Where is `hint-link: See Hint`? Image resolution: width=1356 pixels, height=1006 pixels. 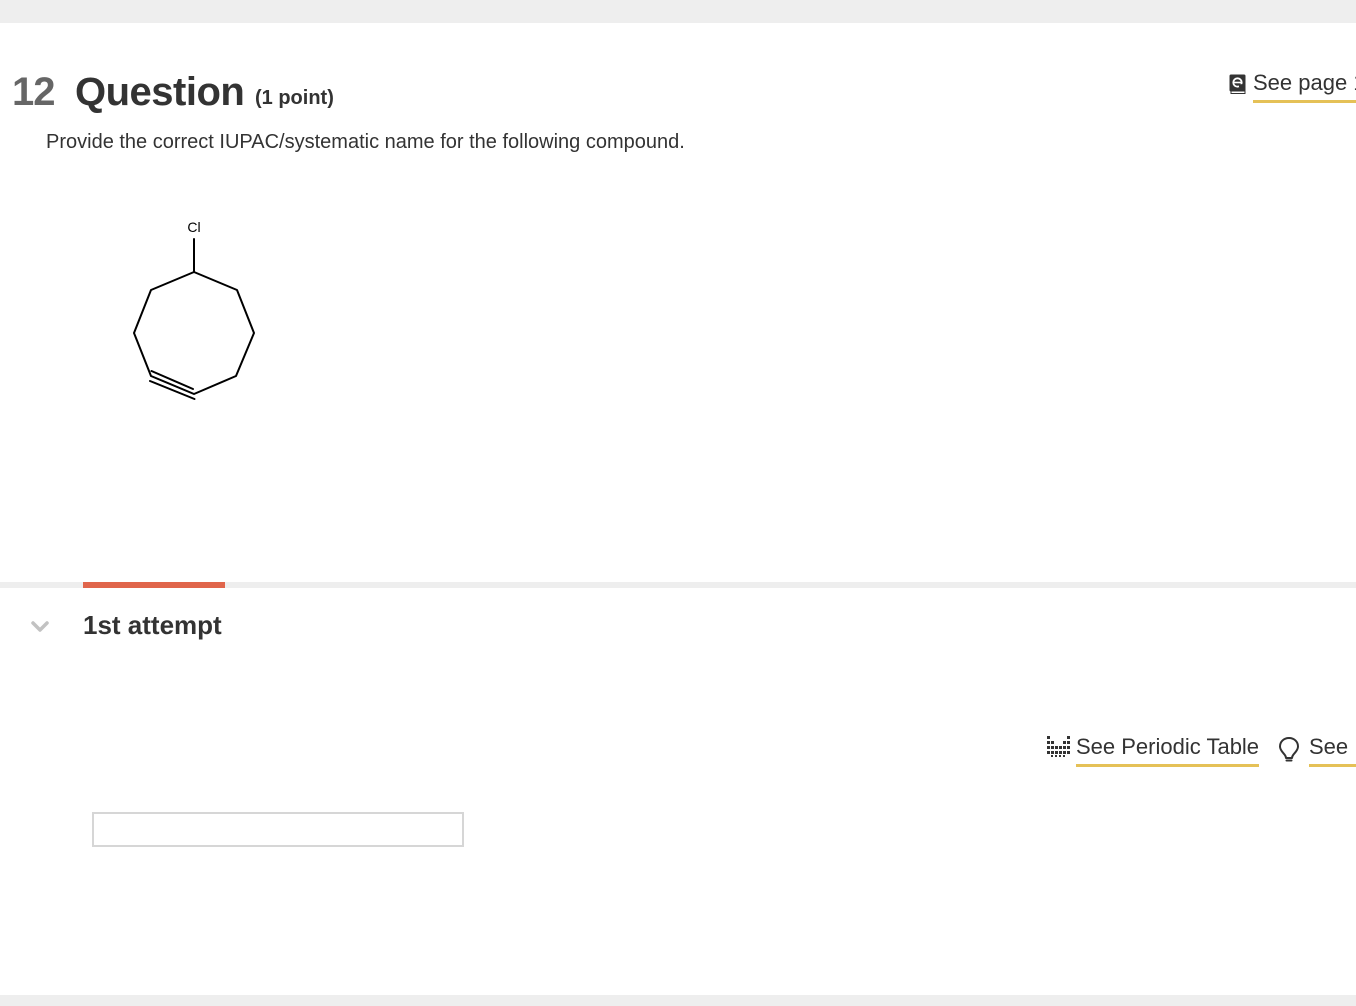 hint-link: See Hint is located at coordinates (1317, 750).